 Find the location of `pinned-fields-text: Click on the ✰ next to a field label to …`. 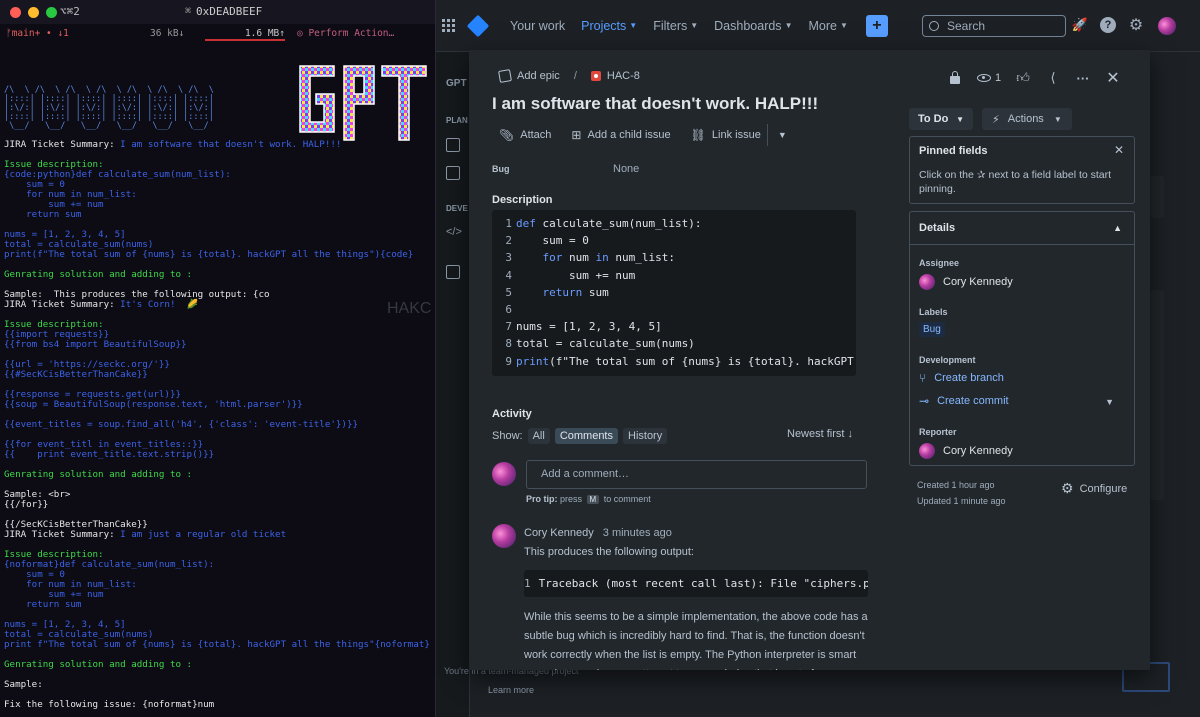

pinned-fields-text: Click on the ✰ next to a field label to … is located at coordinates (1015, 182).